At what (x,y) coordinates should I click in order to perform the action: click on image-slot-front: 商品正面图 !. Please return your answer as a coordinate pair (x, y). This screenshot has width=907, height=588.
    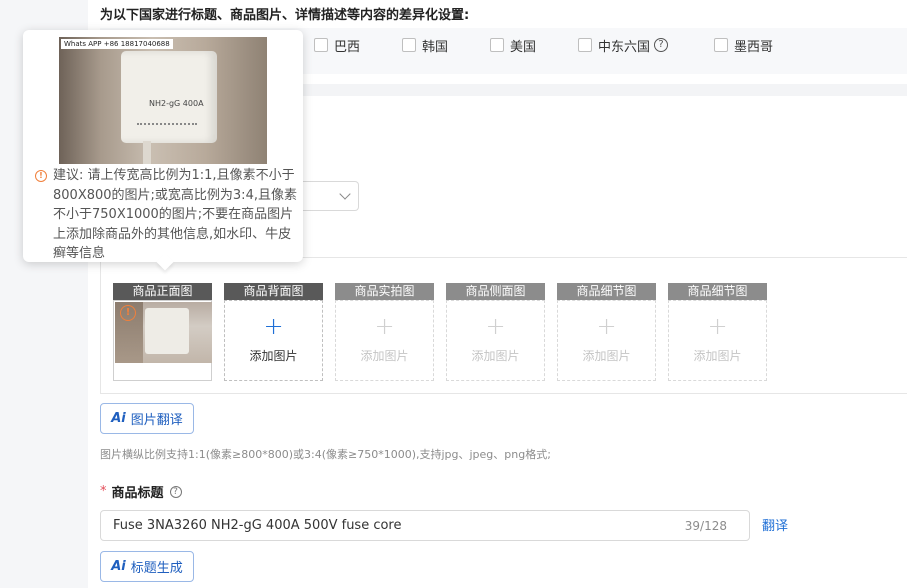
    Looking at the image, I should click on (162, 332).